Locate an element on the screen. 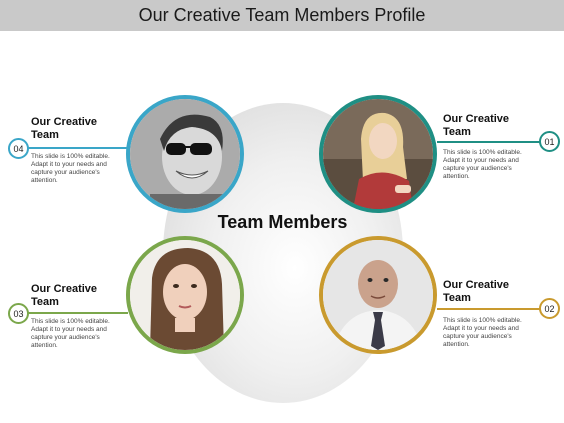 The image size is (564, 423). card-text-01-line2: Adapt it to your needs and is located at coordinates (481, 160).